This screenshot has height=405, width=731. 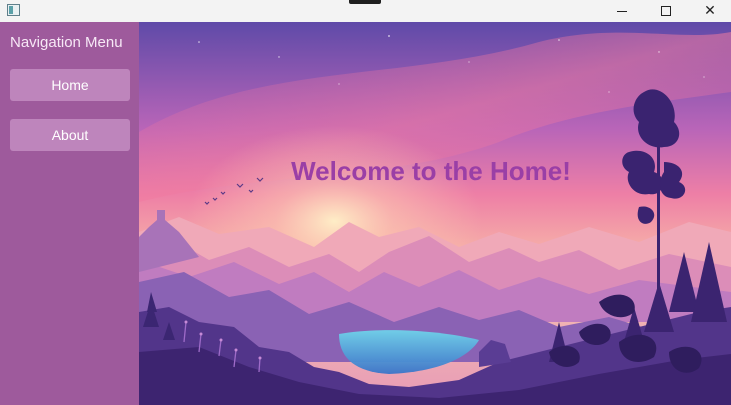 I want to click on maximize-icon, so click(x=666, y=11).